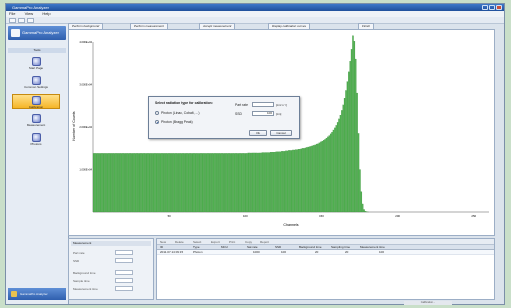 This screenshot has width=511, height=308. What do you see at coordinates (215, 242) in the screenshot?
I see `table-export-button: Export` at bounding box center [215, 242].